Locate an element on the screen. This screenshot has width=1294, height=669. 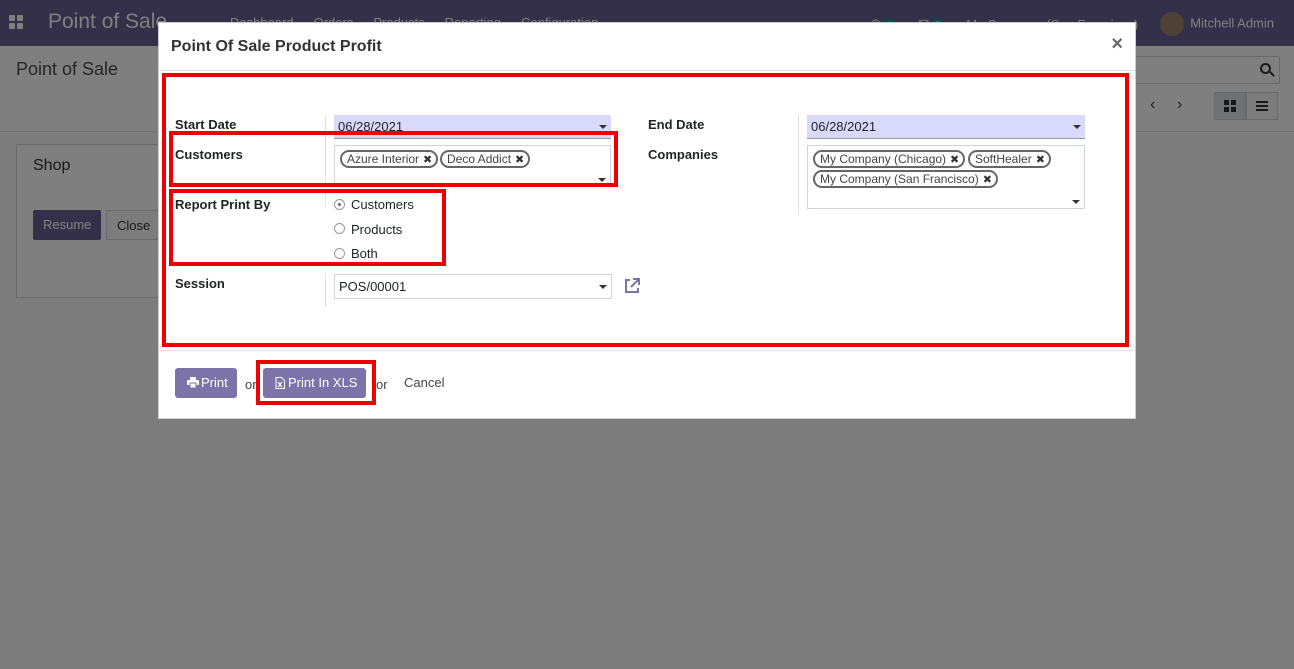
annotation-print-xls-highlight is located at coordinates (316, 382).